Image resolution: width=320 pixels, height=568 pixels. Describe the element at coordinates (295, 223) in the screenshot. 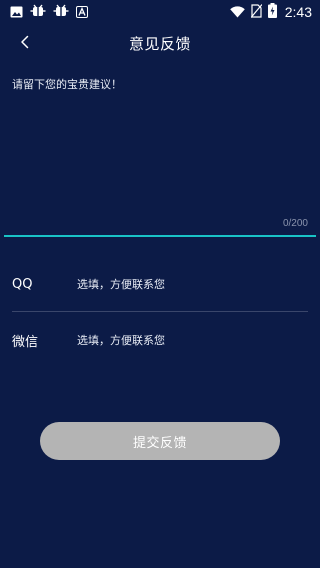

I see `char-counter: 0/200` at that location.